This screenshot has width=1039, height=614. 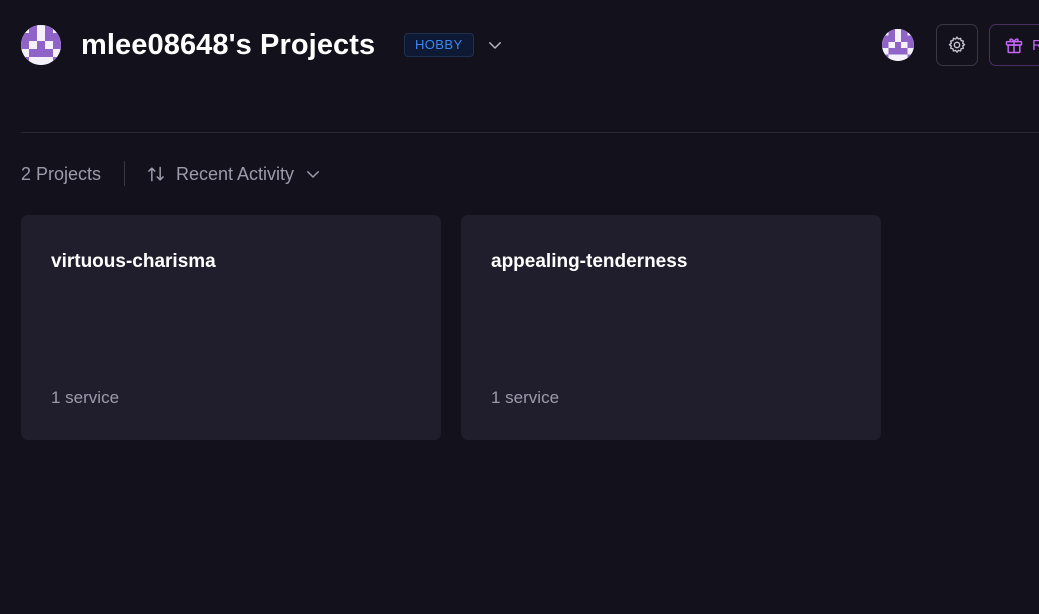 I want to click on user-avatar, so click(x=898, y=45).